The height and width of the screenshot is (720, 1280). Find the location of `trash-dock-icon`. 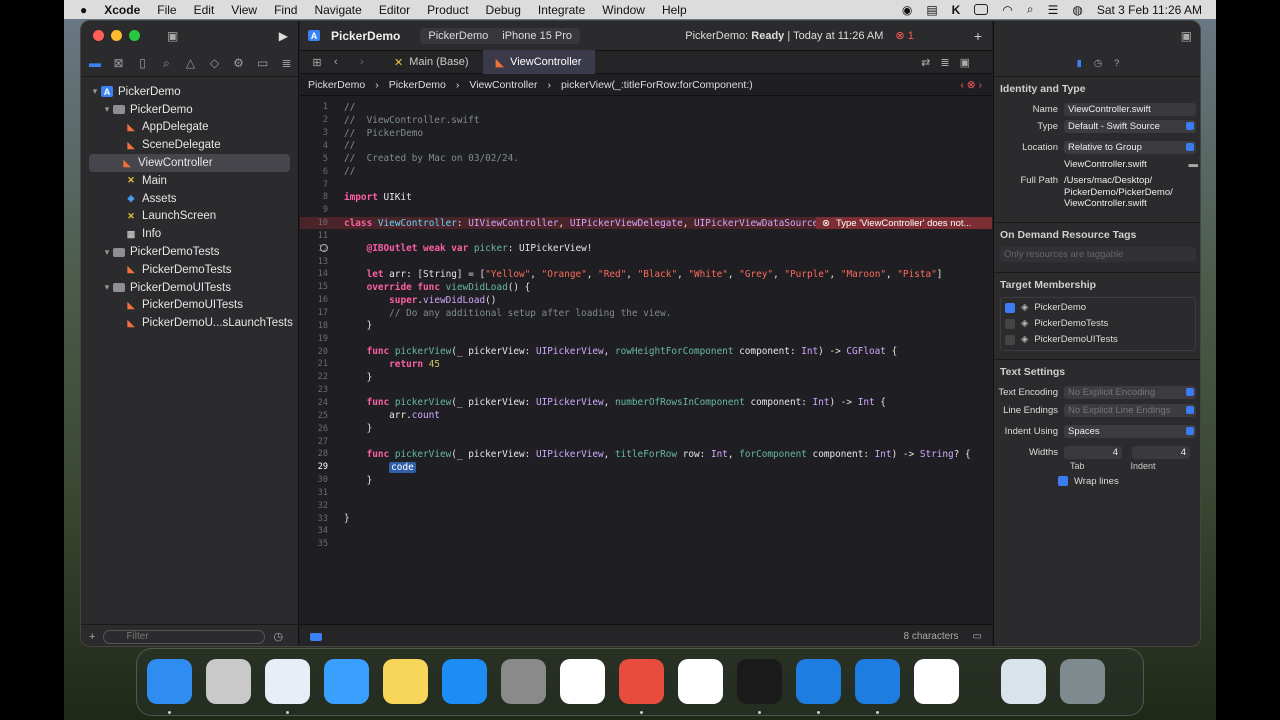

trash-dock-icon is located at coordinates (1082, 681).